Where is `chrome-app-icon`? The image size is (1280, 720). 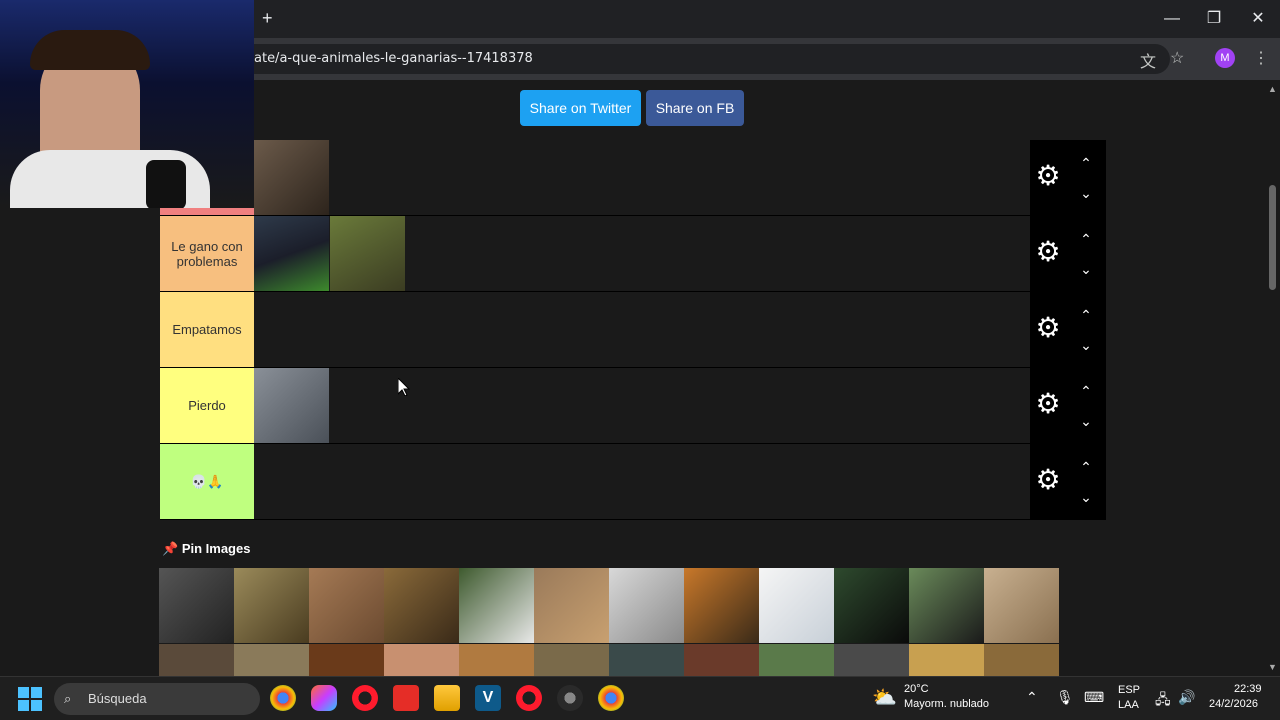 chrome-app-icon is located at coordinates (283, 698).